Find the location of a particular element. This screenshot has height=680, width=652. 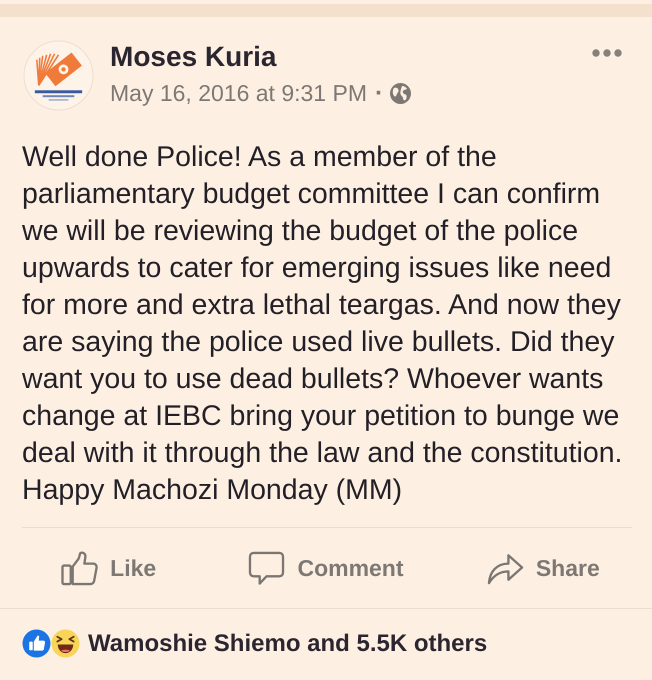

more-options-icon is located at coordinates (607, 53).